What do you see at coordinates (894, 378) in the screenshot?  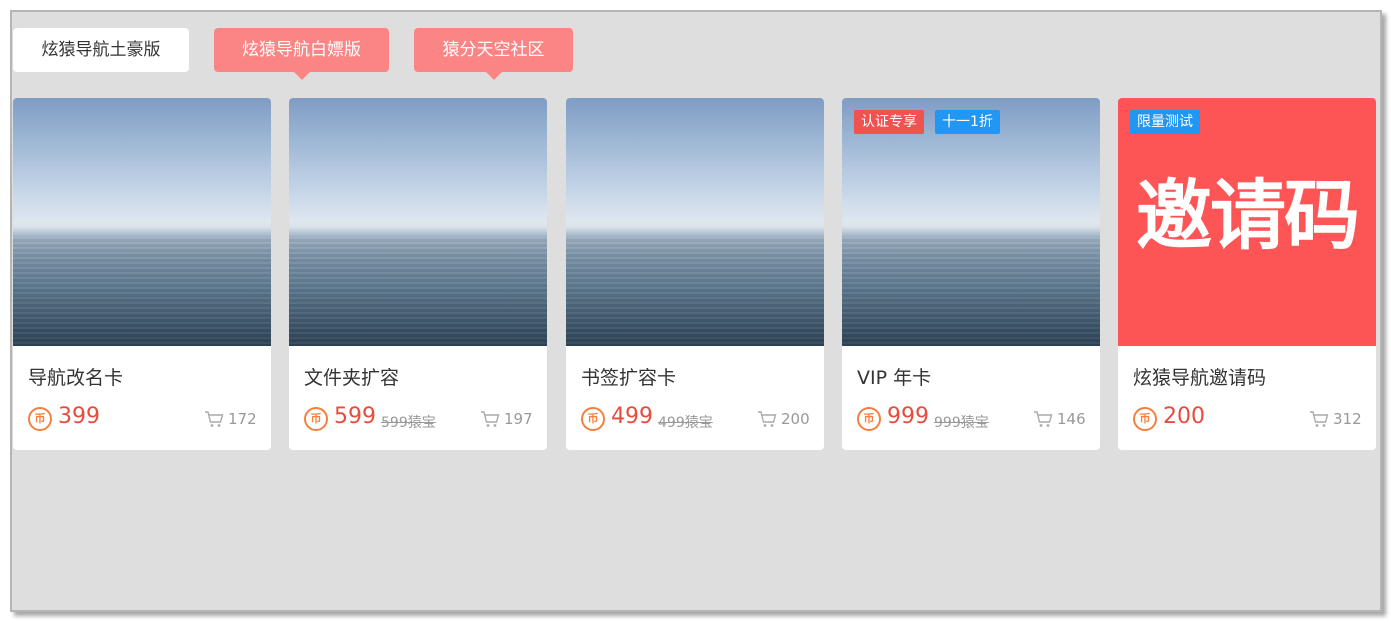 I see `product-title: VIP 年卡` at bounding box center [894, 378].